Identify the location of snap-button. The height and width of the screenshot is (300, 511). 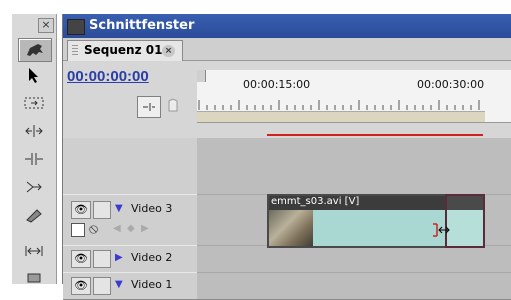
(149, 107).